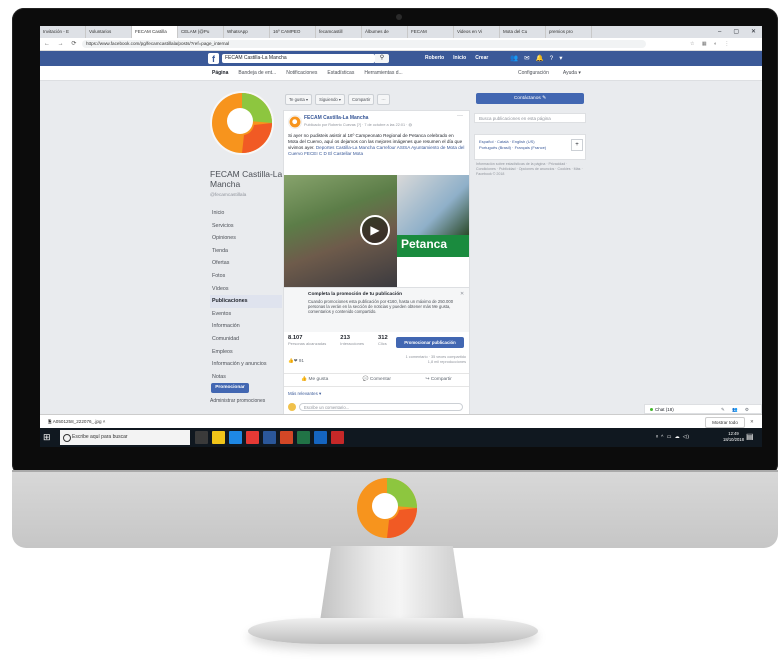  Describe the element at coordinates (246, 213) in the screenshot. I see `sidebar-item: Inicio` at that location.